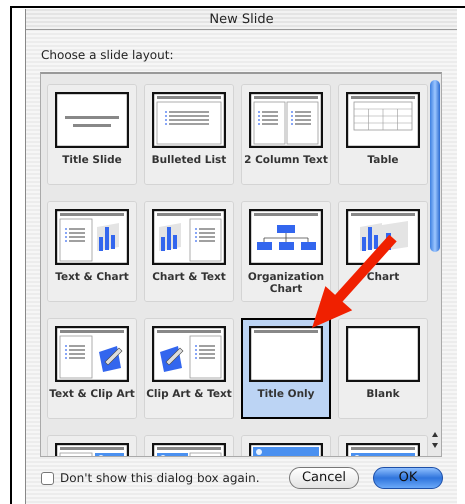 The image size is (465, 504). I want to click on layout-option: Clip Art & Text, so click(189, 368).